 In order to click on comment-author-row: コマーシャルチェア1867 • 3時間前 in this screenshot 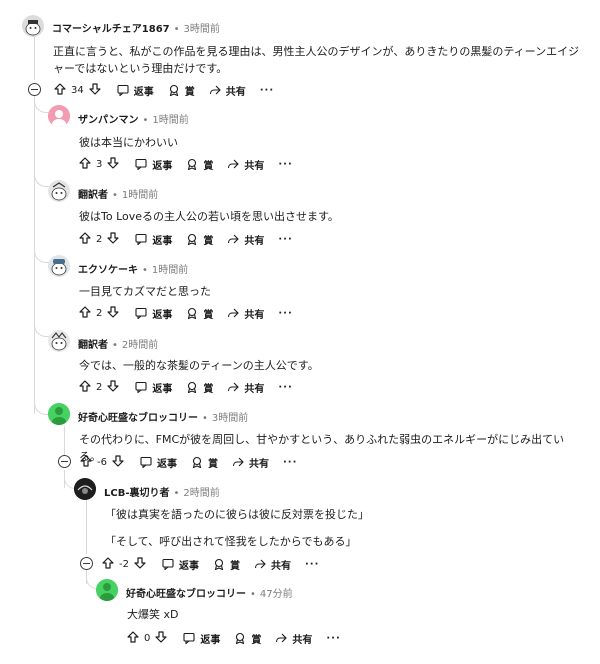, I will do `click(136, 27)`.